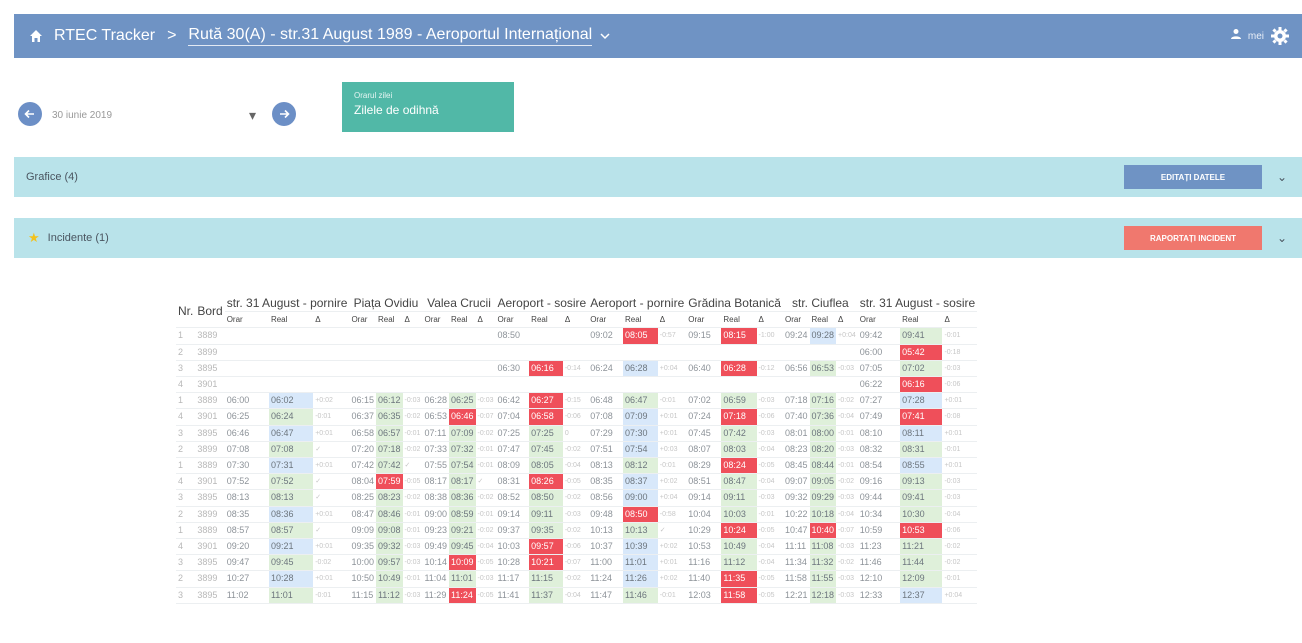  Describe the element at coordinates (577, 385) in the screenshot. I see `table-row: 4 3901 06:22 06:16 -0:06` at that location.